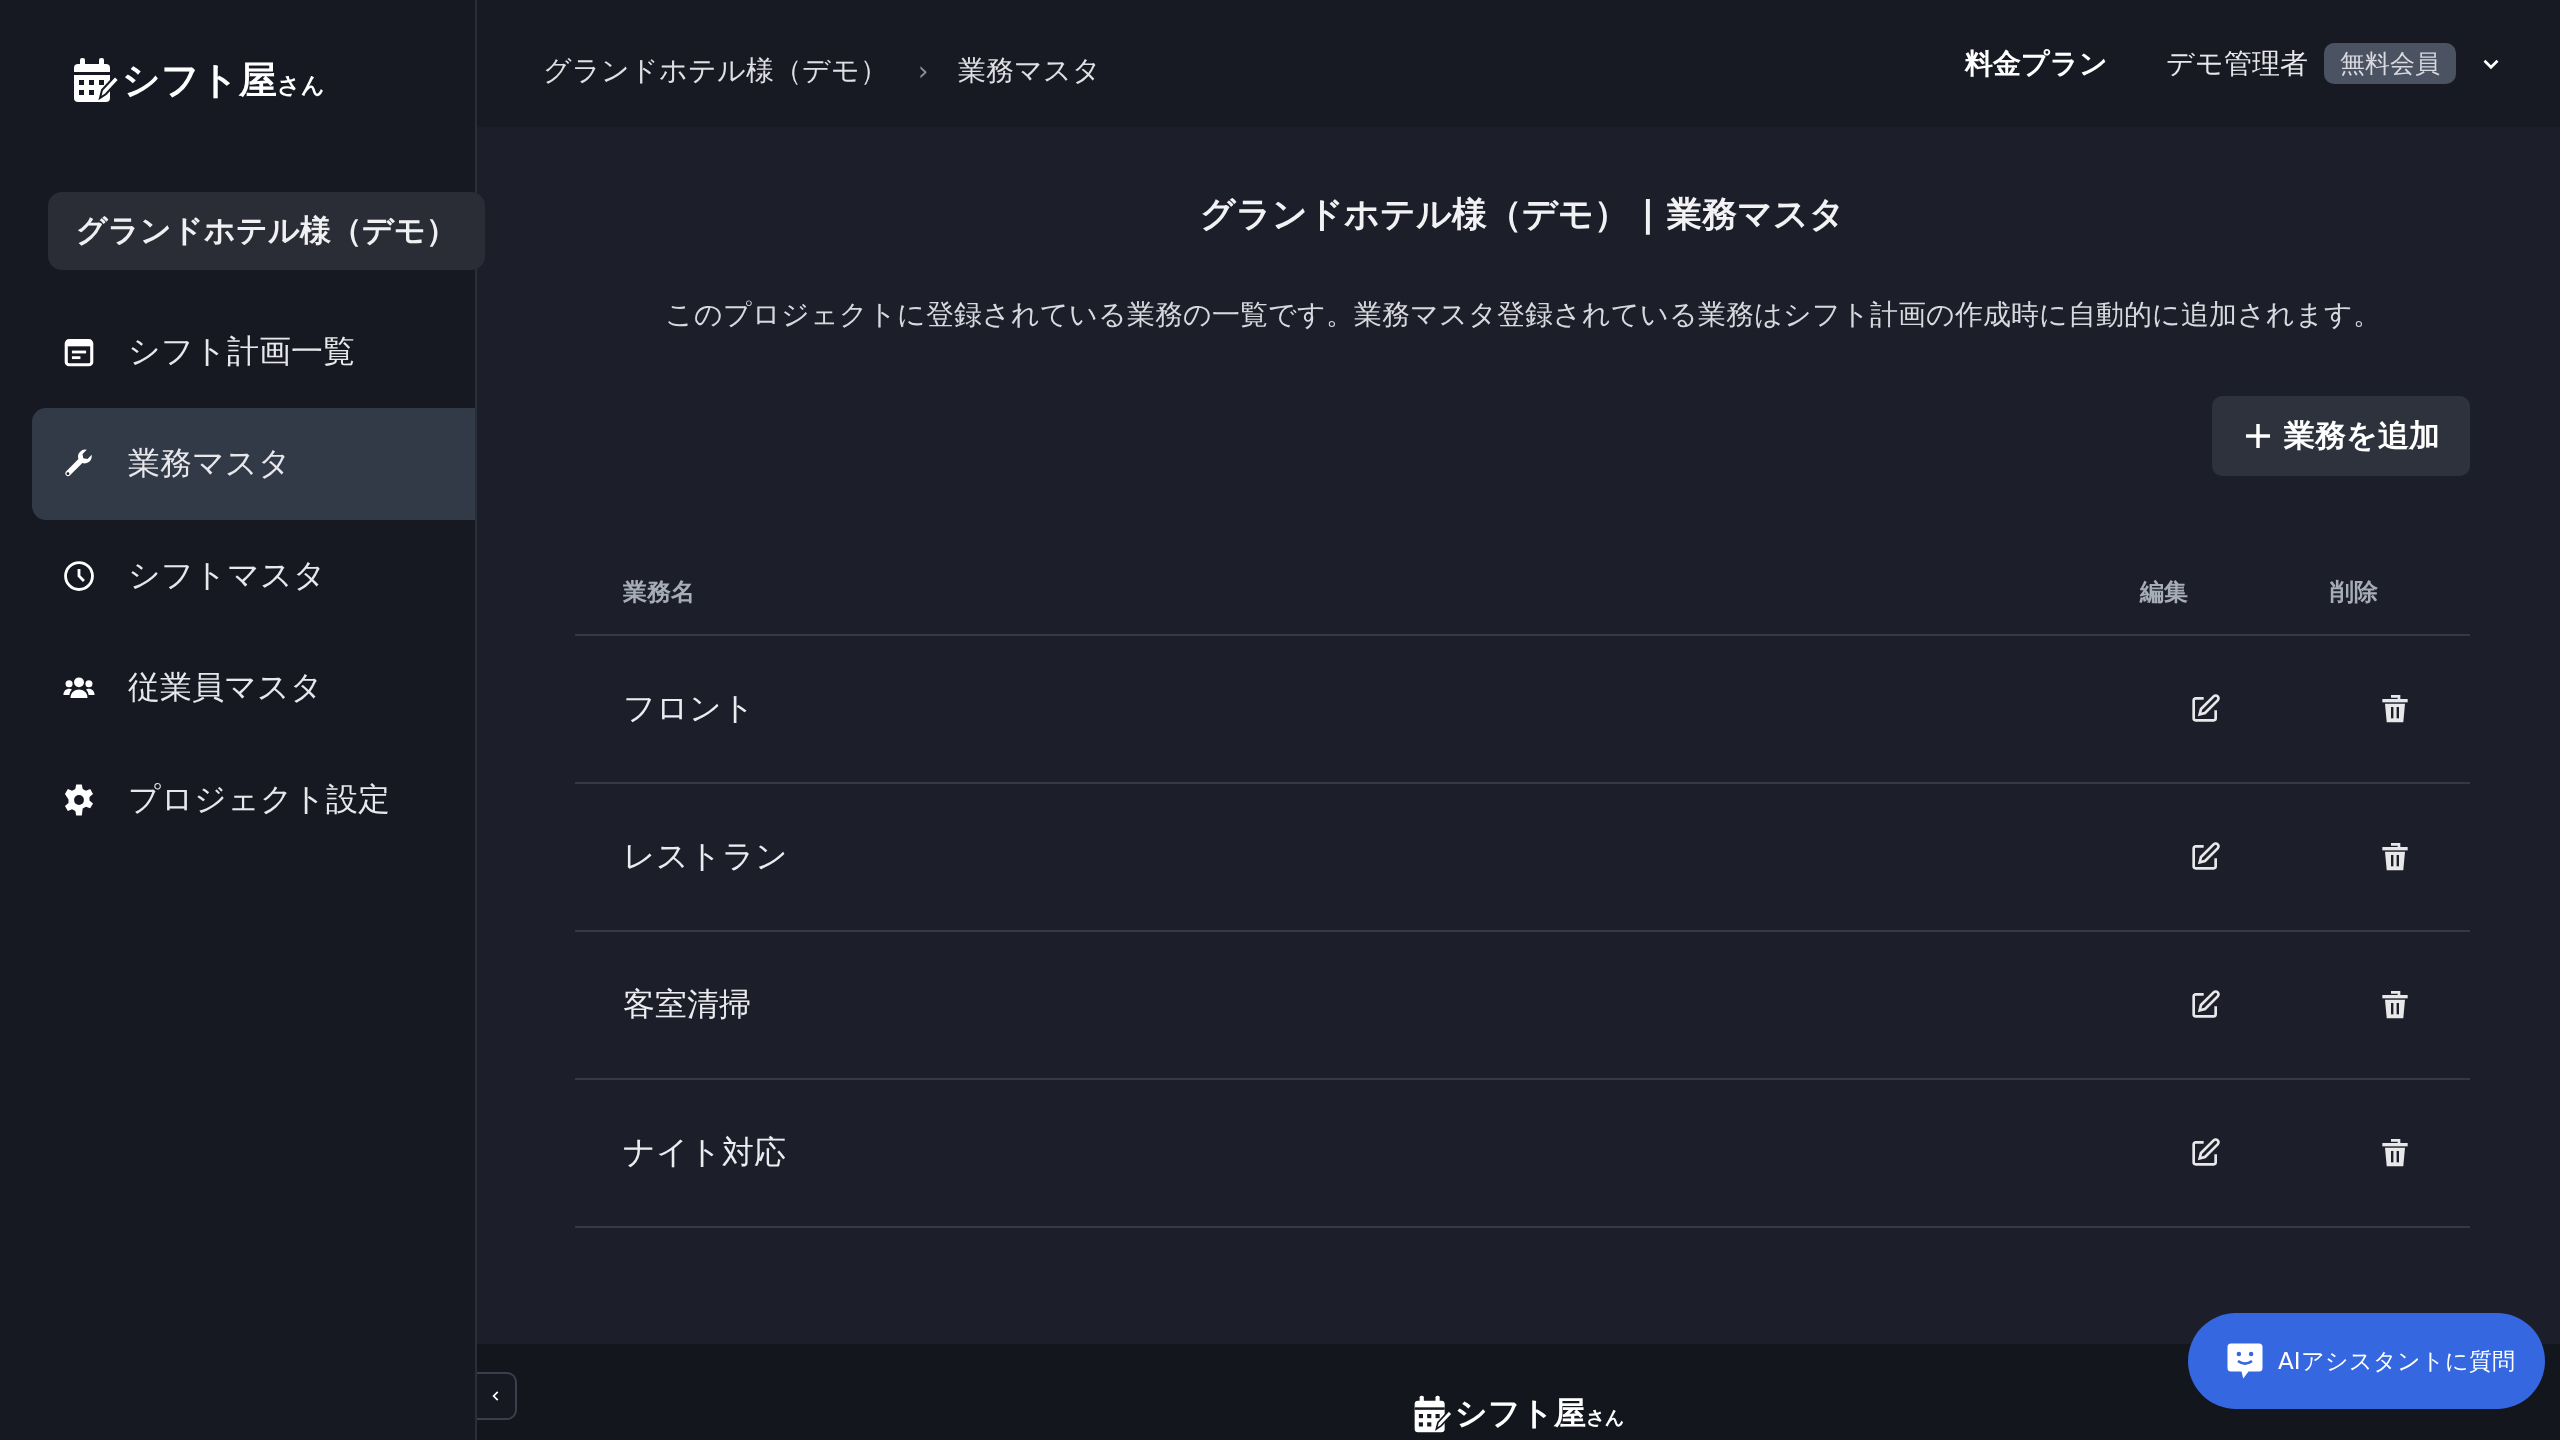 The image size is (2560, 1440). I want to click on sidebar-item: 業務マスタ, so click(253, 464).